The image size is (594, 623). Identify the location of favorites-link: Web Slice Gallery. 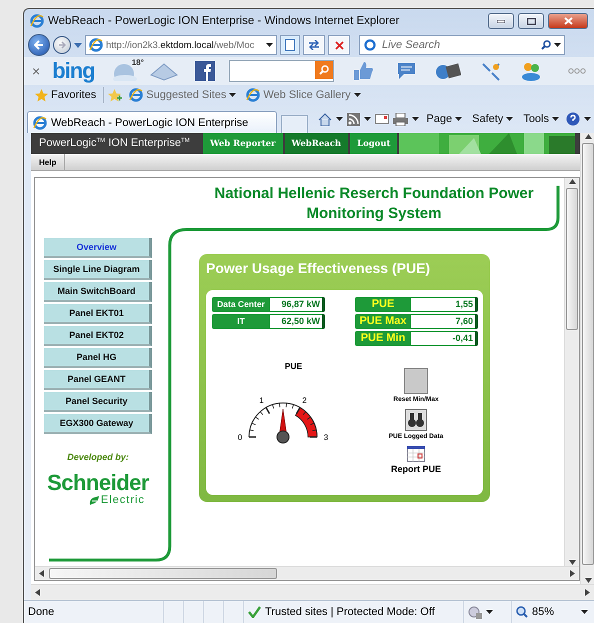
(303, 95).